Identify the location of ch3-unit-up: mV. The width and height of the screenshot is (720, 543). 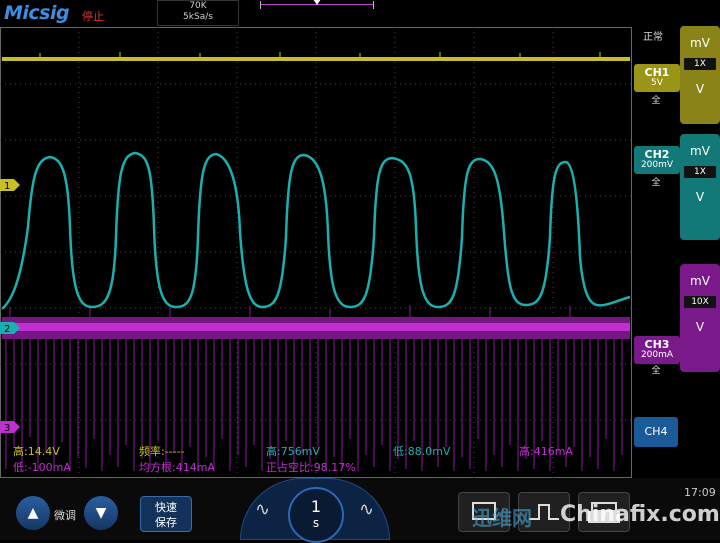
(700, 281).